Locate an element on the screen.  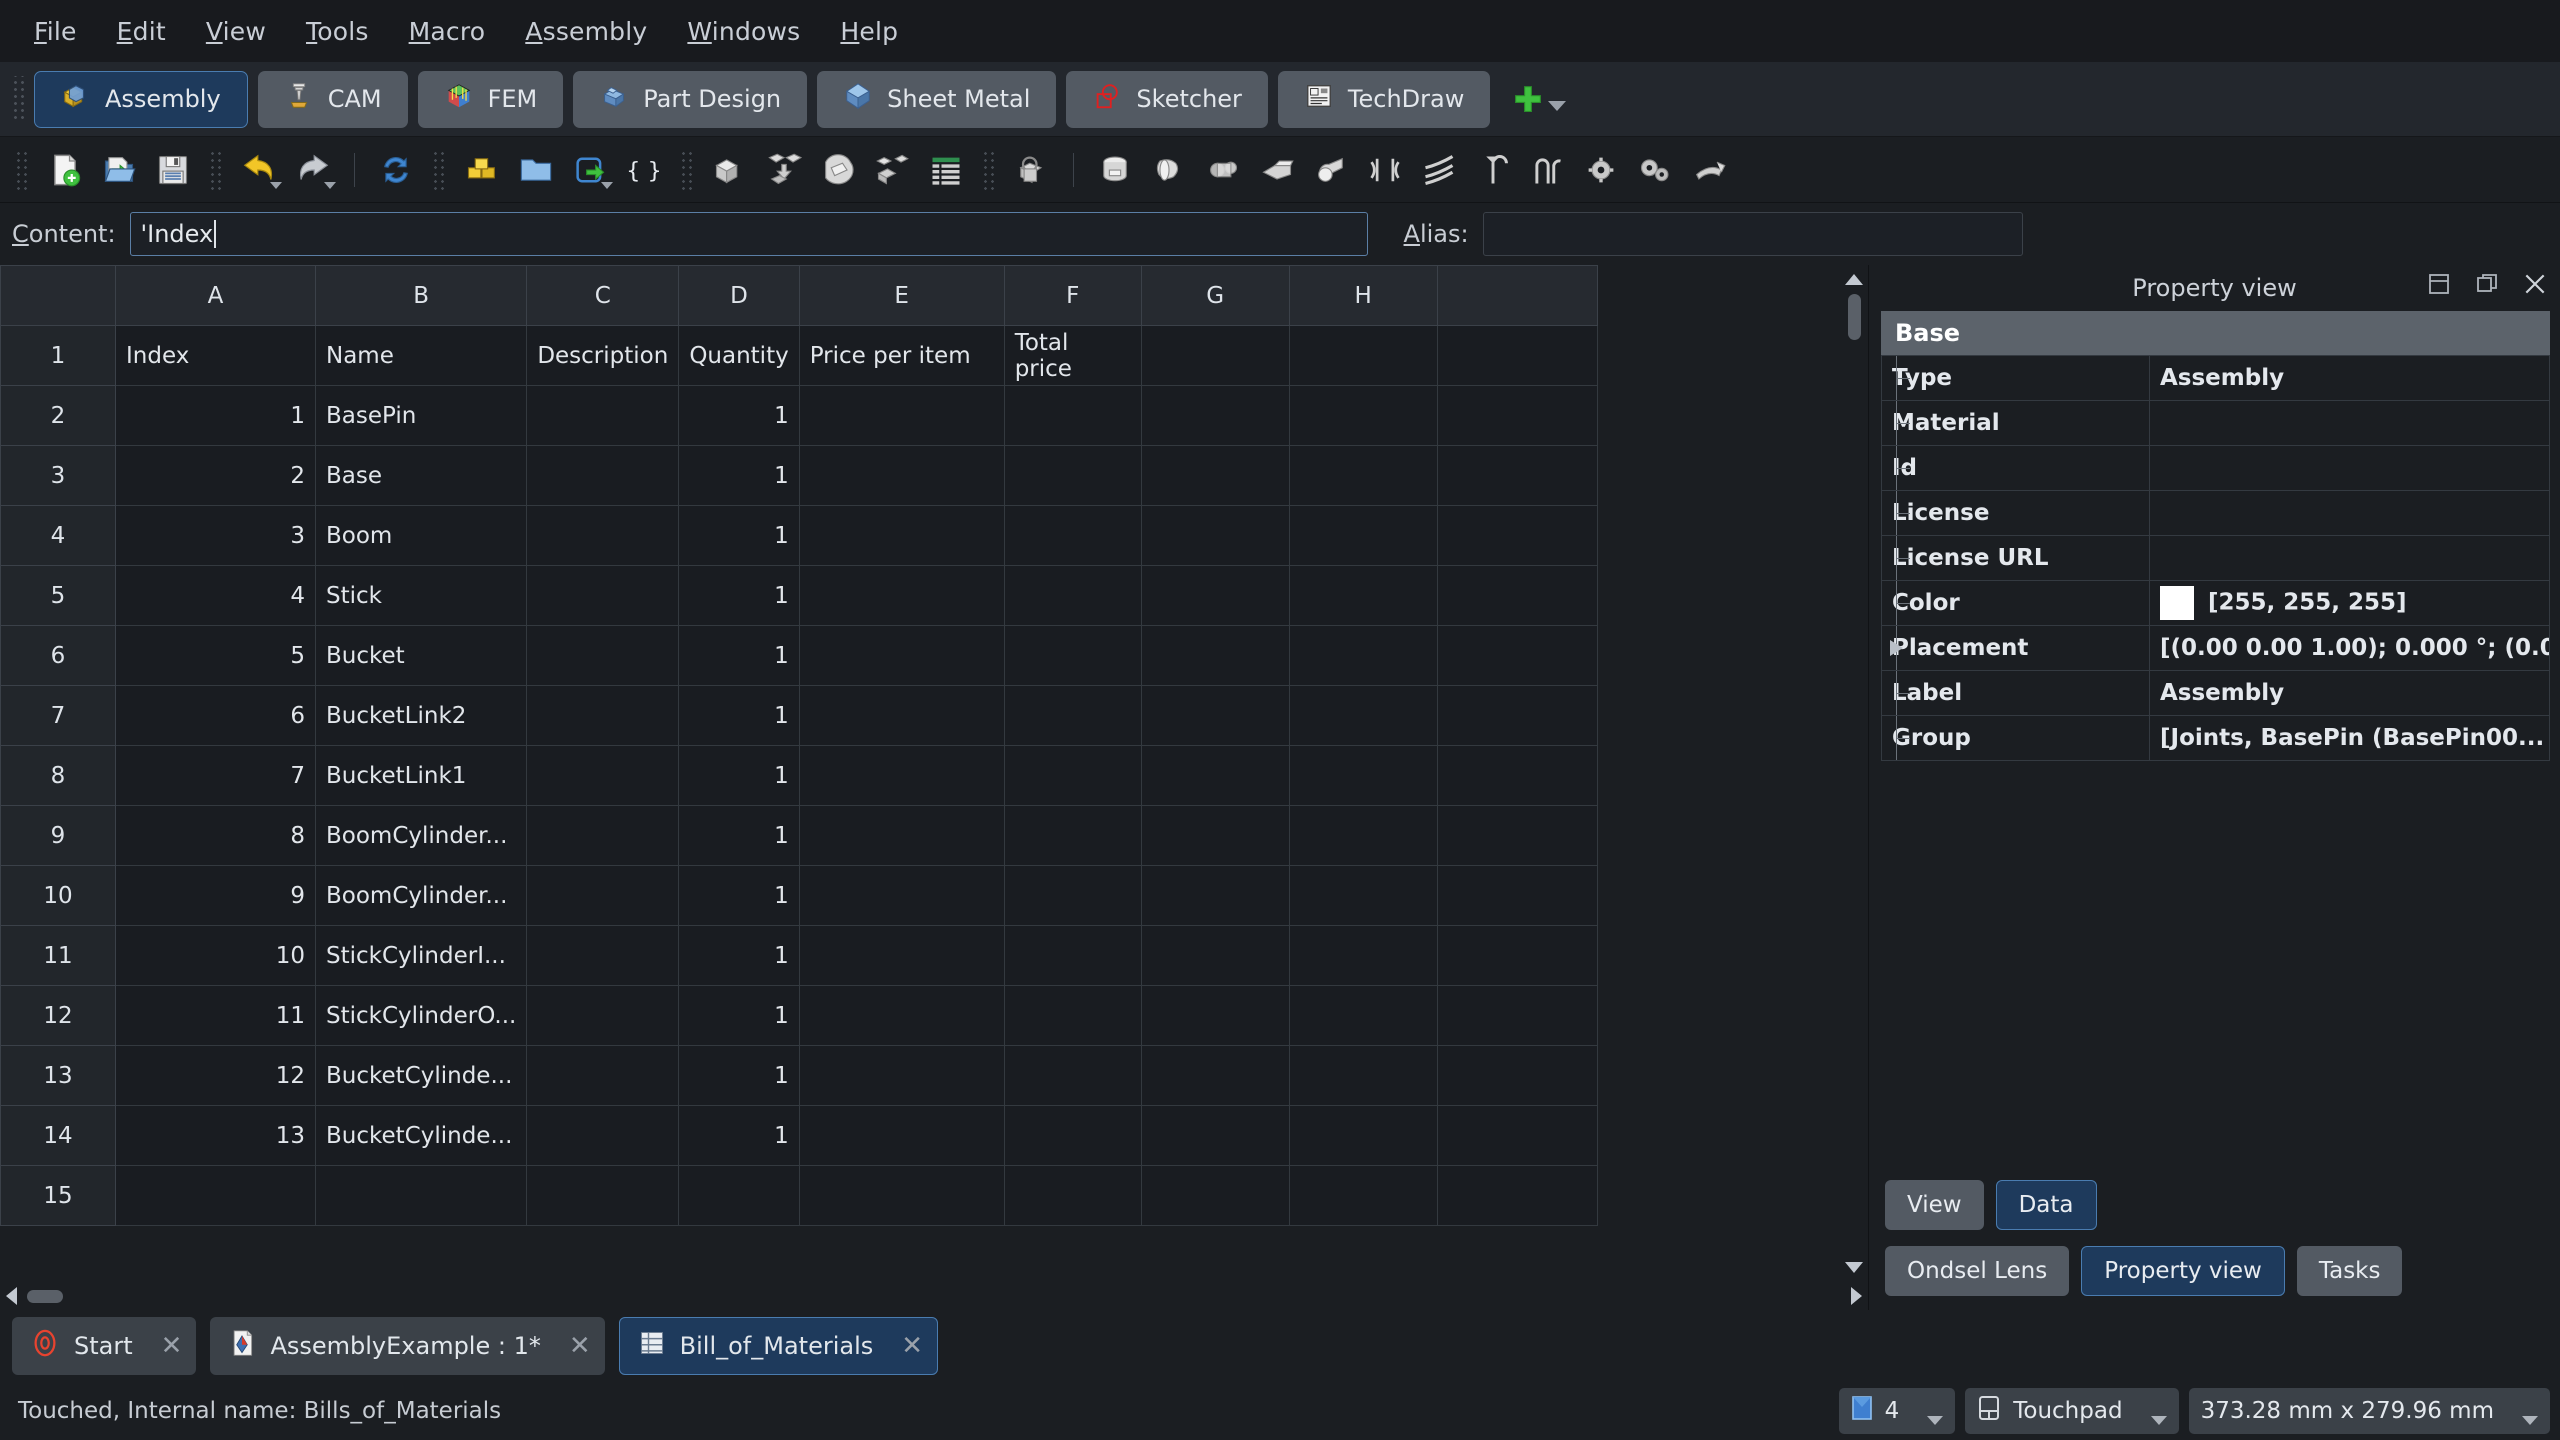
cell-E1: Price per item is located at coordinates (901, 355).